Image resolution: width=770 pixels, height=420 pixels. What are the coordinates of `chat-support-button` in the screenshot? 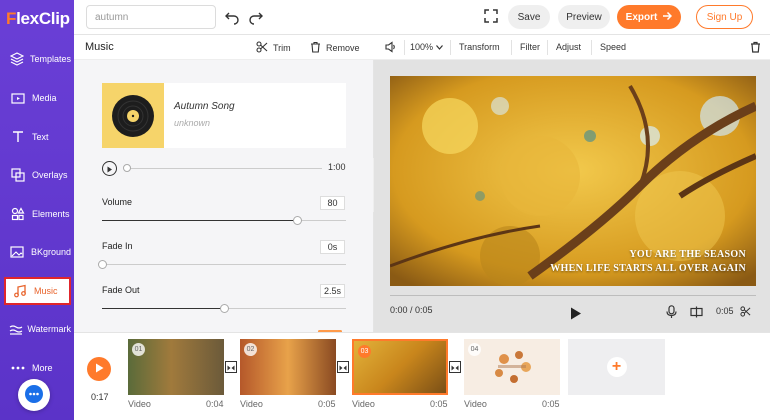 It's located at (34, 395).